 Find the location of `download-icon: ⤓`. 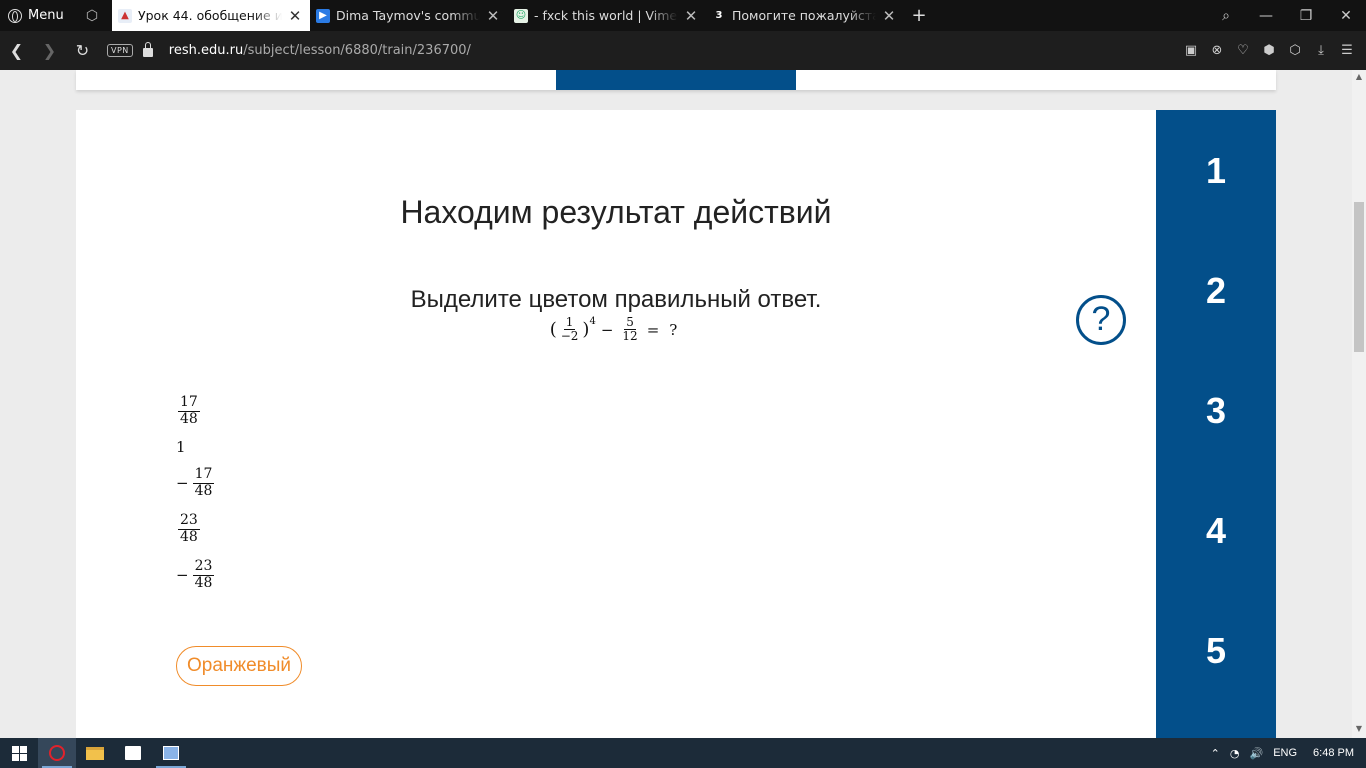

download-icon: ⤓ is located at coordinates (1321, 50).